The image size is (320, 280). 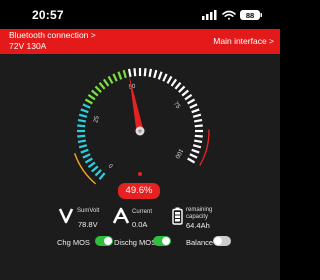 What do you see at coordinates (135, 242) in the screenshot?
I see `dischg-mos-label: Dischg MOS` at bounding box center [135, 242].